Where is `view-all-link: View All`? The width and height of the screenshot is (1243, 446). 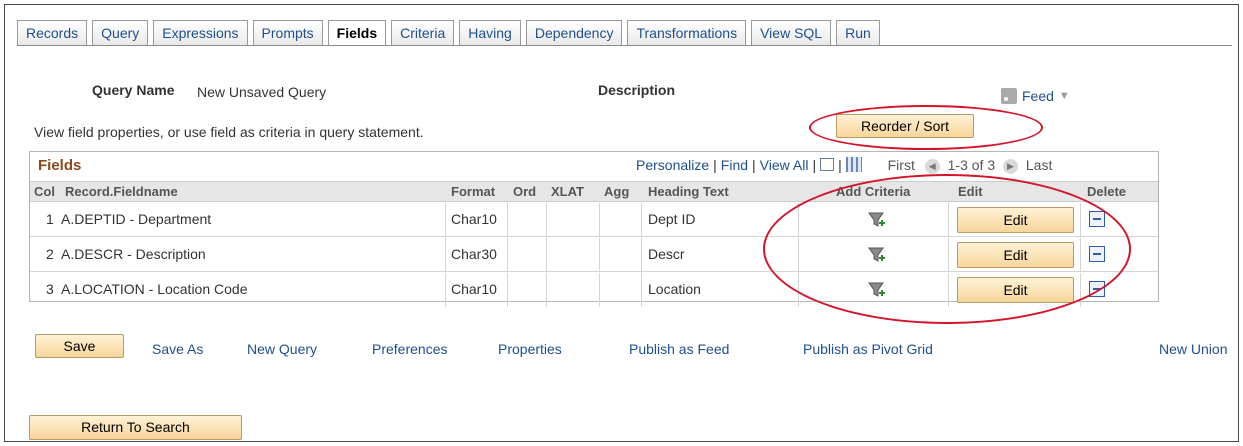 view-all-link: View All is located at coordinates (784, 165).